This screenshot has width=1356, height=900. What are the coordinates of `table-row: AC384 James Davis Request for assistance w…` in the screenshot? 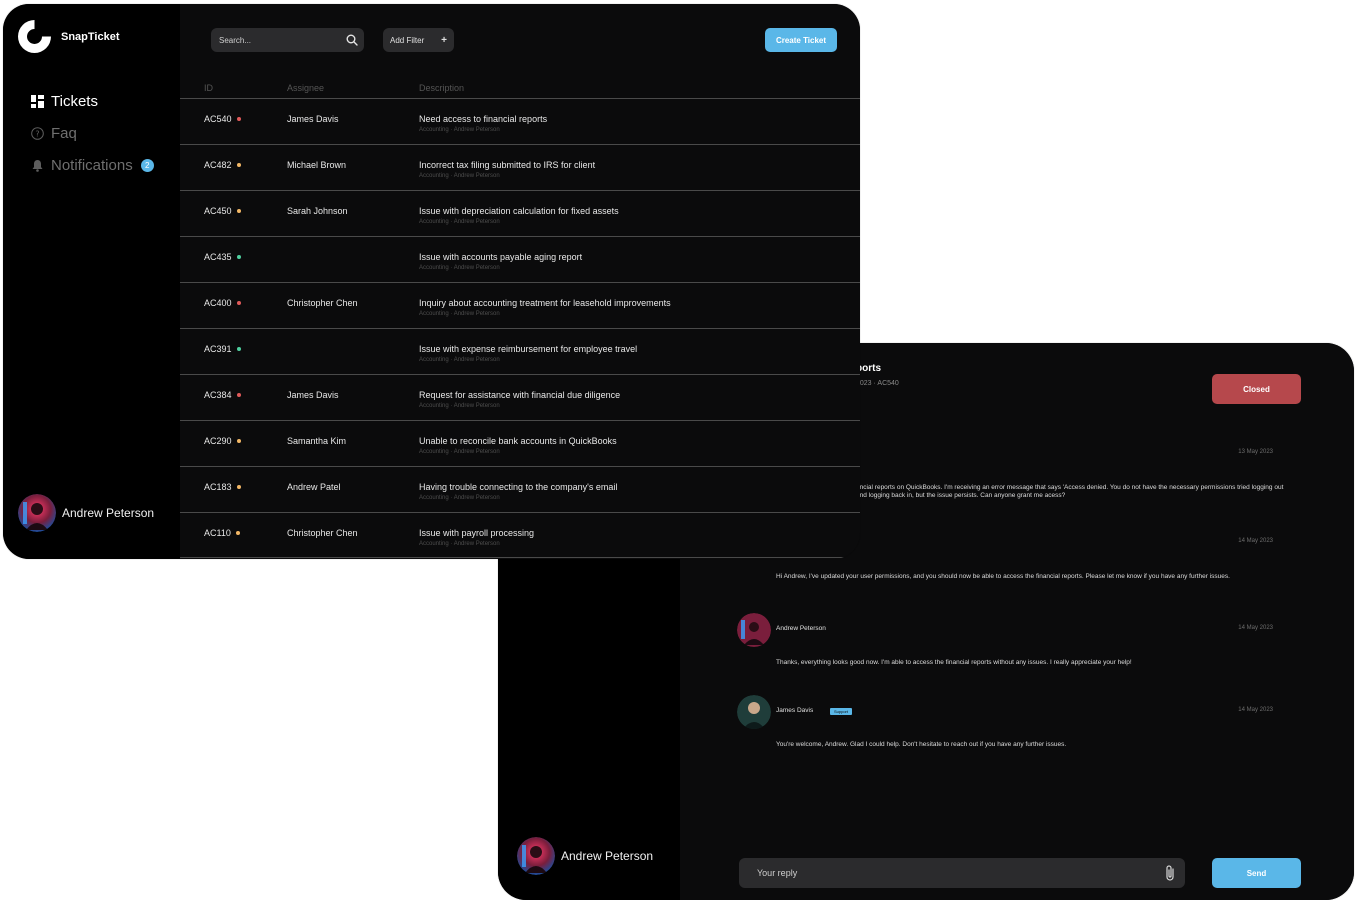 It's located at (520, 397).